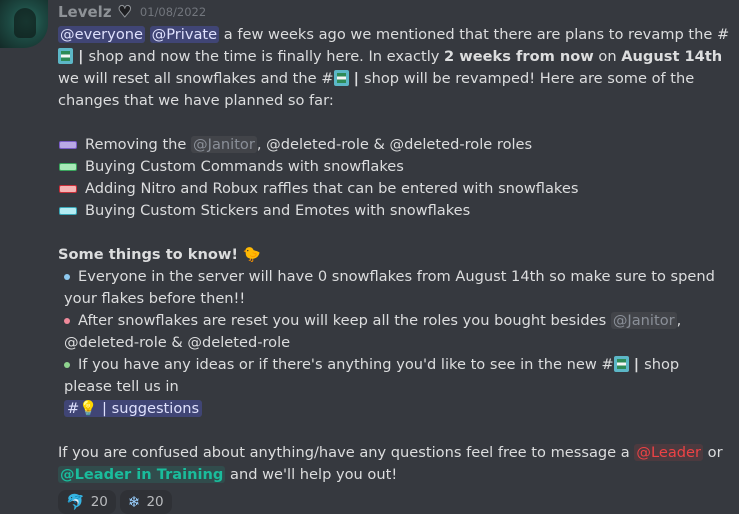 Image resolution: width=739 pixels, height=514 pixels. I want to click on intro-bold-2: August 14th, so click(672, 56).